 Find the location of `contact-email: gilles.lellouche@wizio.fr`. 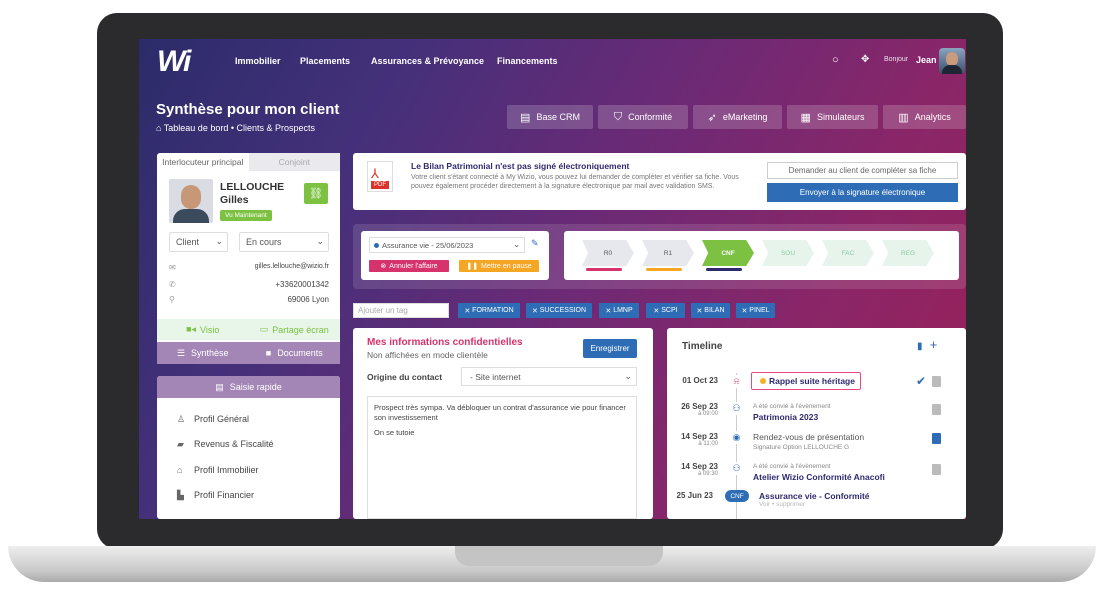

contact-email: gilles.lellouche@wizio.fr is located at coordinates (292, 266).